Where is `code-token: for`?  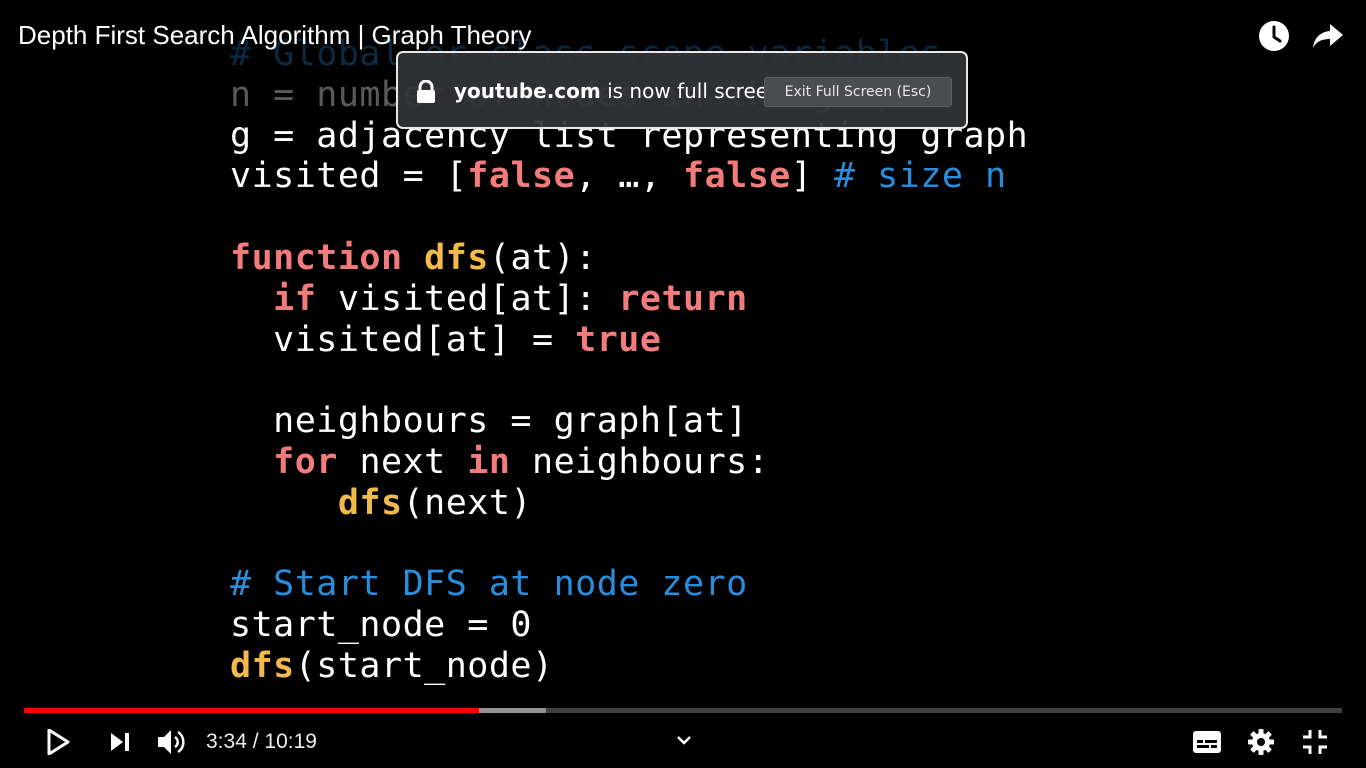
code-token: for is located at coordinates (305, 461).